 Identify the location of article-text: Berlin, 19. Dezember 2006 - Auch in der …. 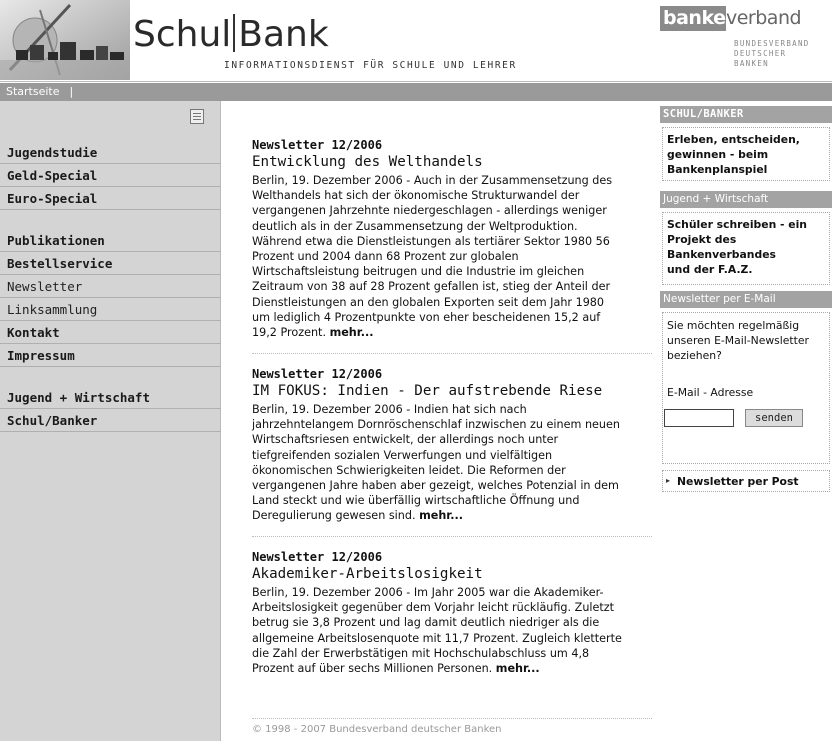
(432, 257).